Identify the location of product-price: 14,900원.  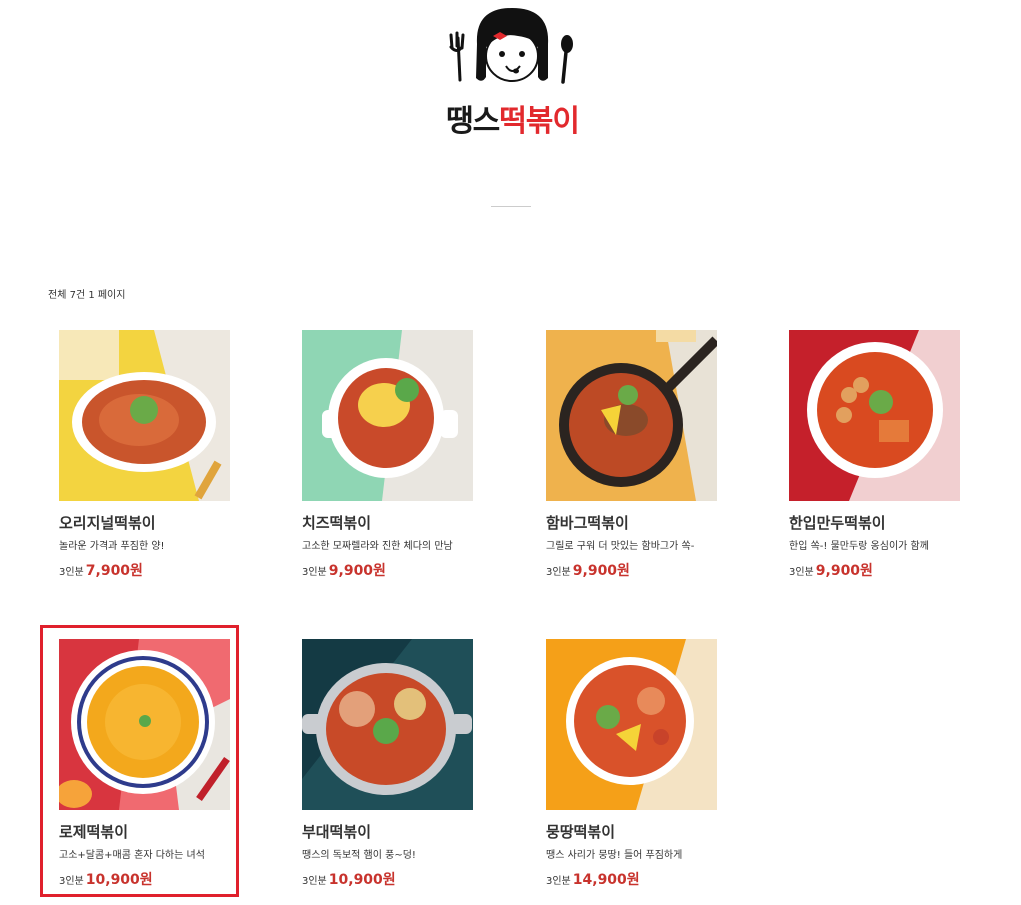
(606, 880).